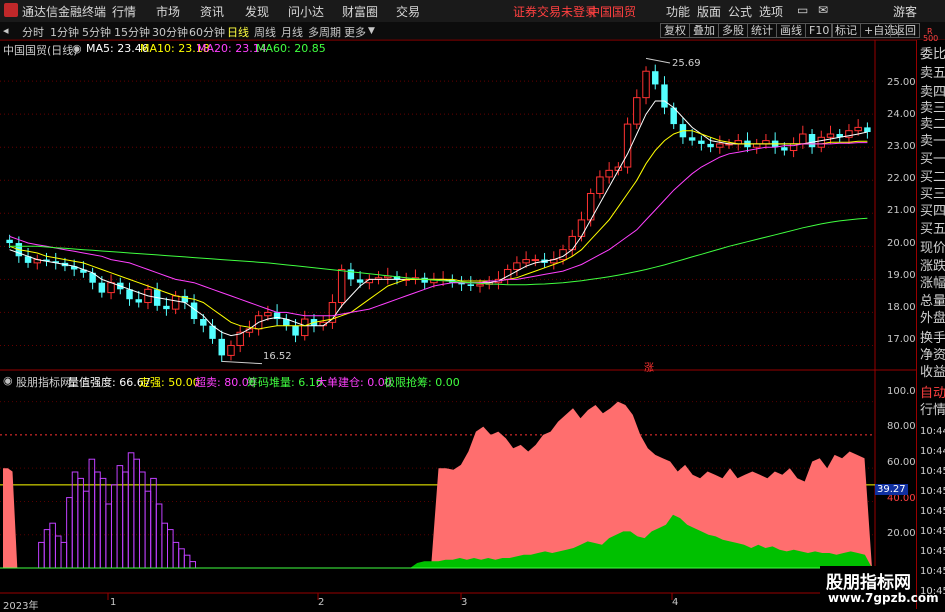 The width and height of the screenshot is (945, 612). I want to click on r-badge-num: 500, so click(931, 38).